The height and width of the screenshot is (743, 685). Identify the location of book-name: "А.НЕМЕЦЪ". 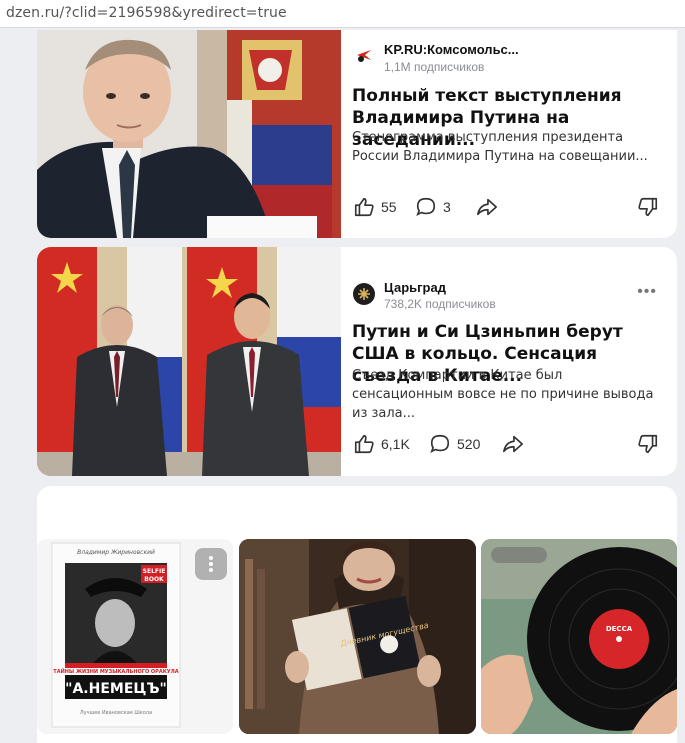
(116, 689).